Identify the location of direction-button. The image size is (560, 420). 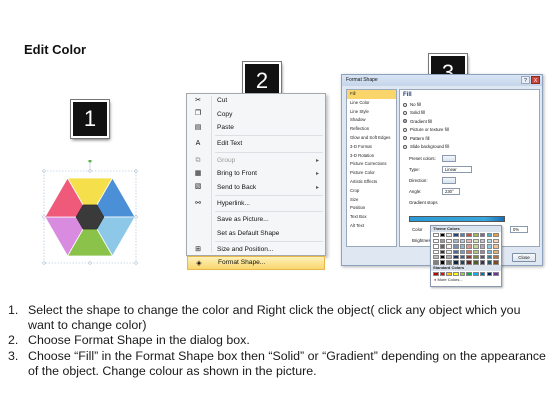
(449, 180).